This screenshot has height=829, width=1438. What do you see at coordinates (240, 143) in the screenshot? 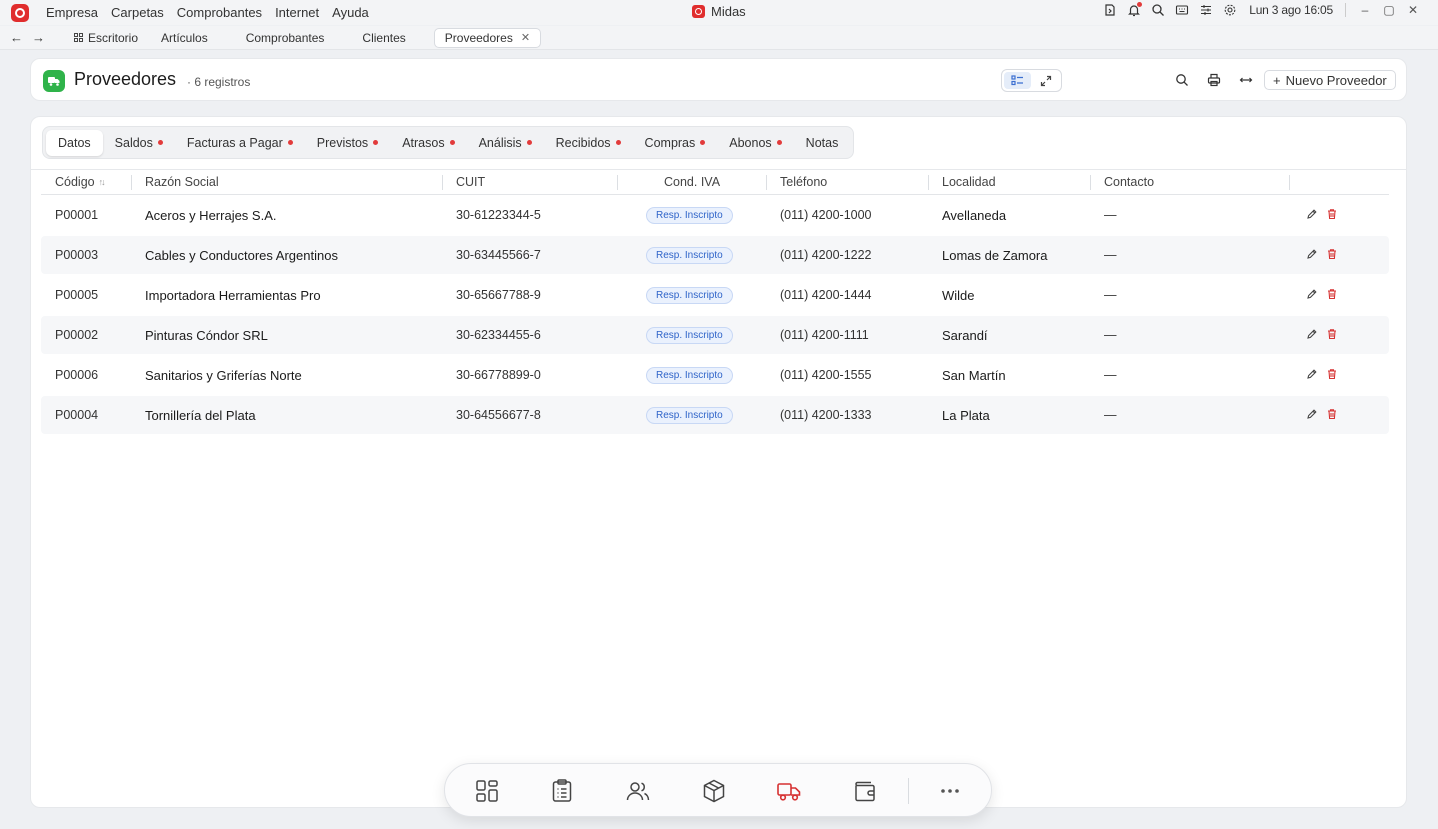
I see `section-tab-facturas-a-pagar: Facturas a Pagar` at bounding box center [240, 143].